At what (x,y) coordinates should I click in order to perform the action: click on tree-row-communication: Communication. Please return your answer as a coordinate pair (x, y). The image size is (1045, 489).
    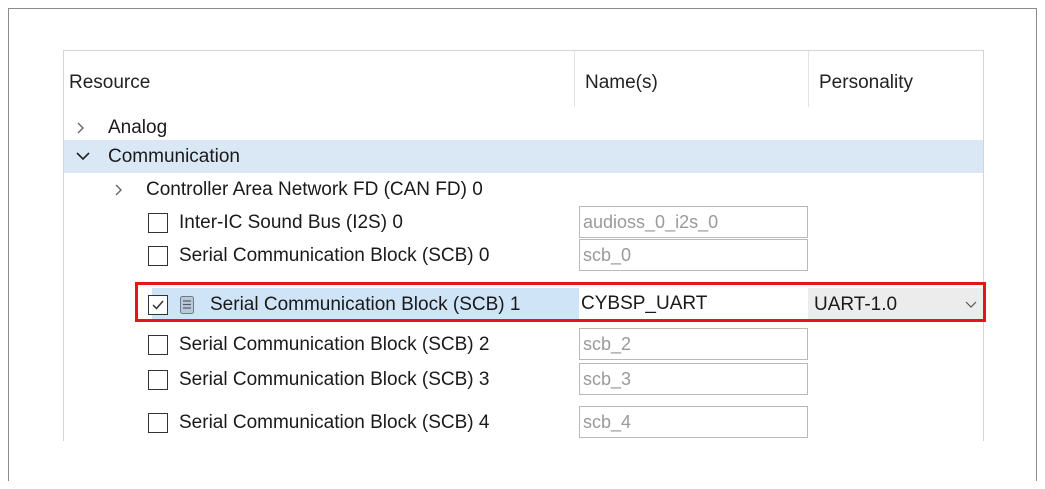
    Looking at the image, I should click on (523, 156).